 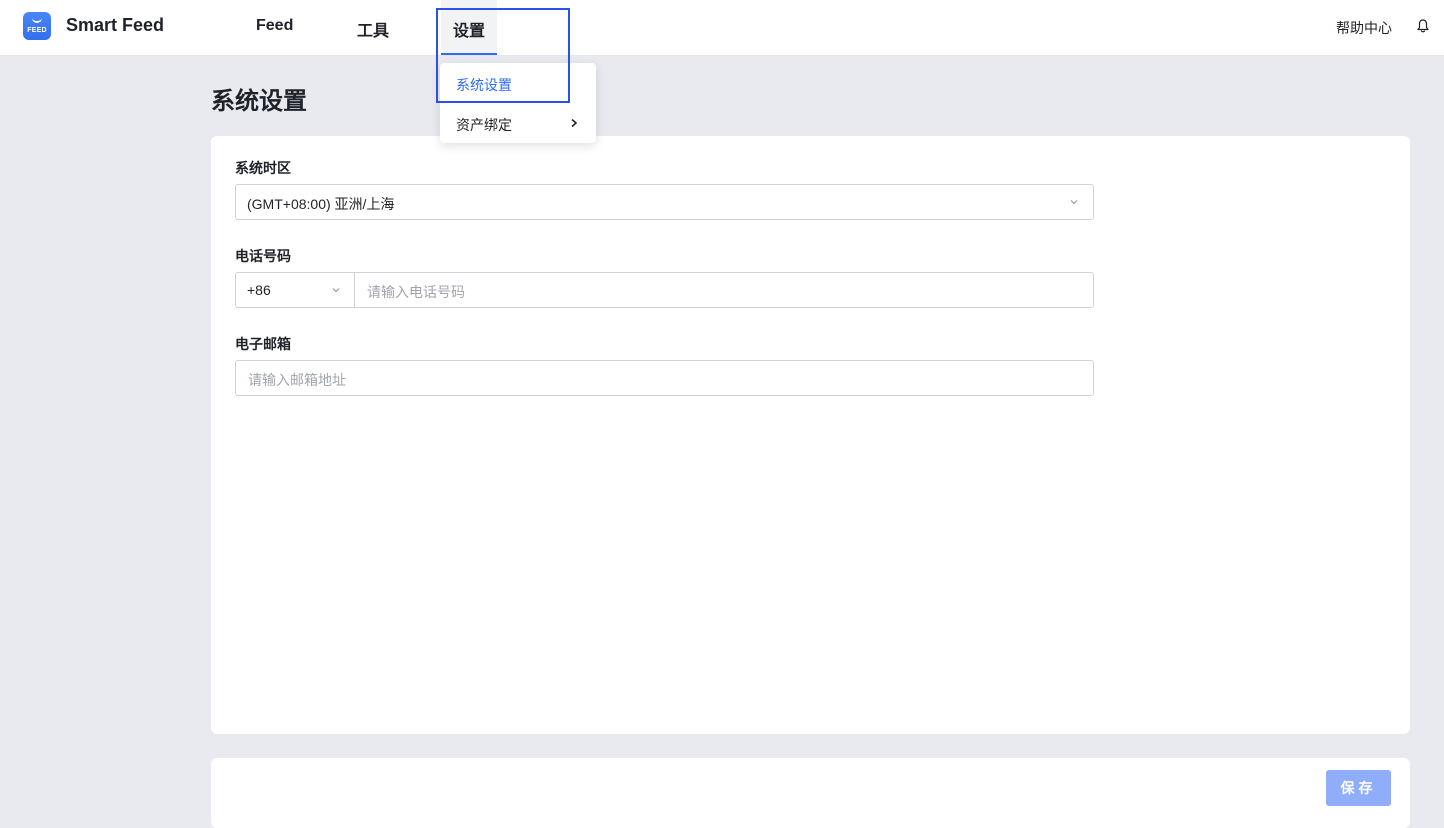 What do you see at coordinates (37, 30) in the screenshot?
I see `logo-text: FEED` at bounding box center [37, 30].